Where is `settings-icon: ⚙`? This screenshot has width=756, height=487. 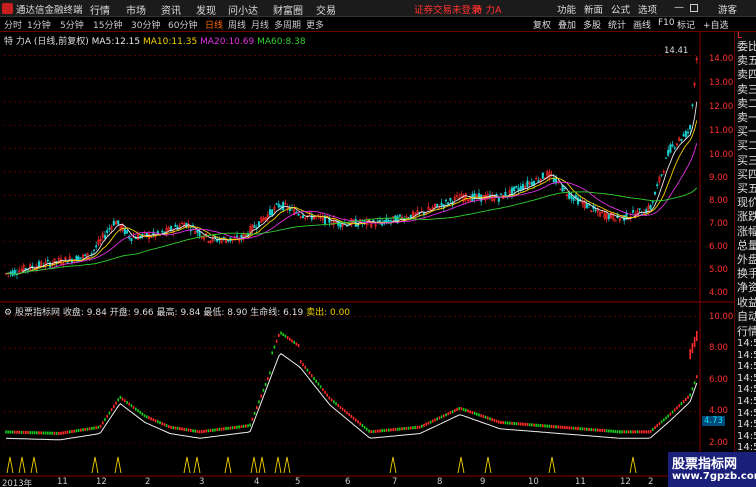
settings-icon: ⚙ is located at coordinates (8, 313).